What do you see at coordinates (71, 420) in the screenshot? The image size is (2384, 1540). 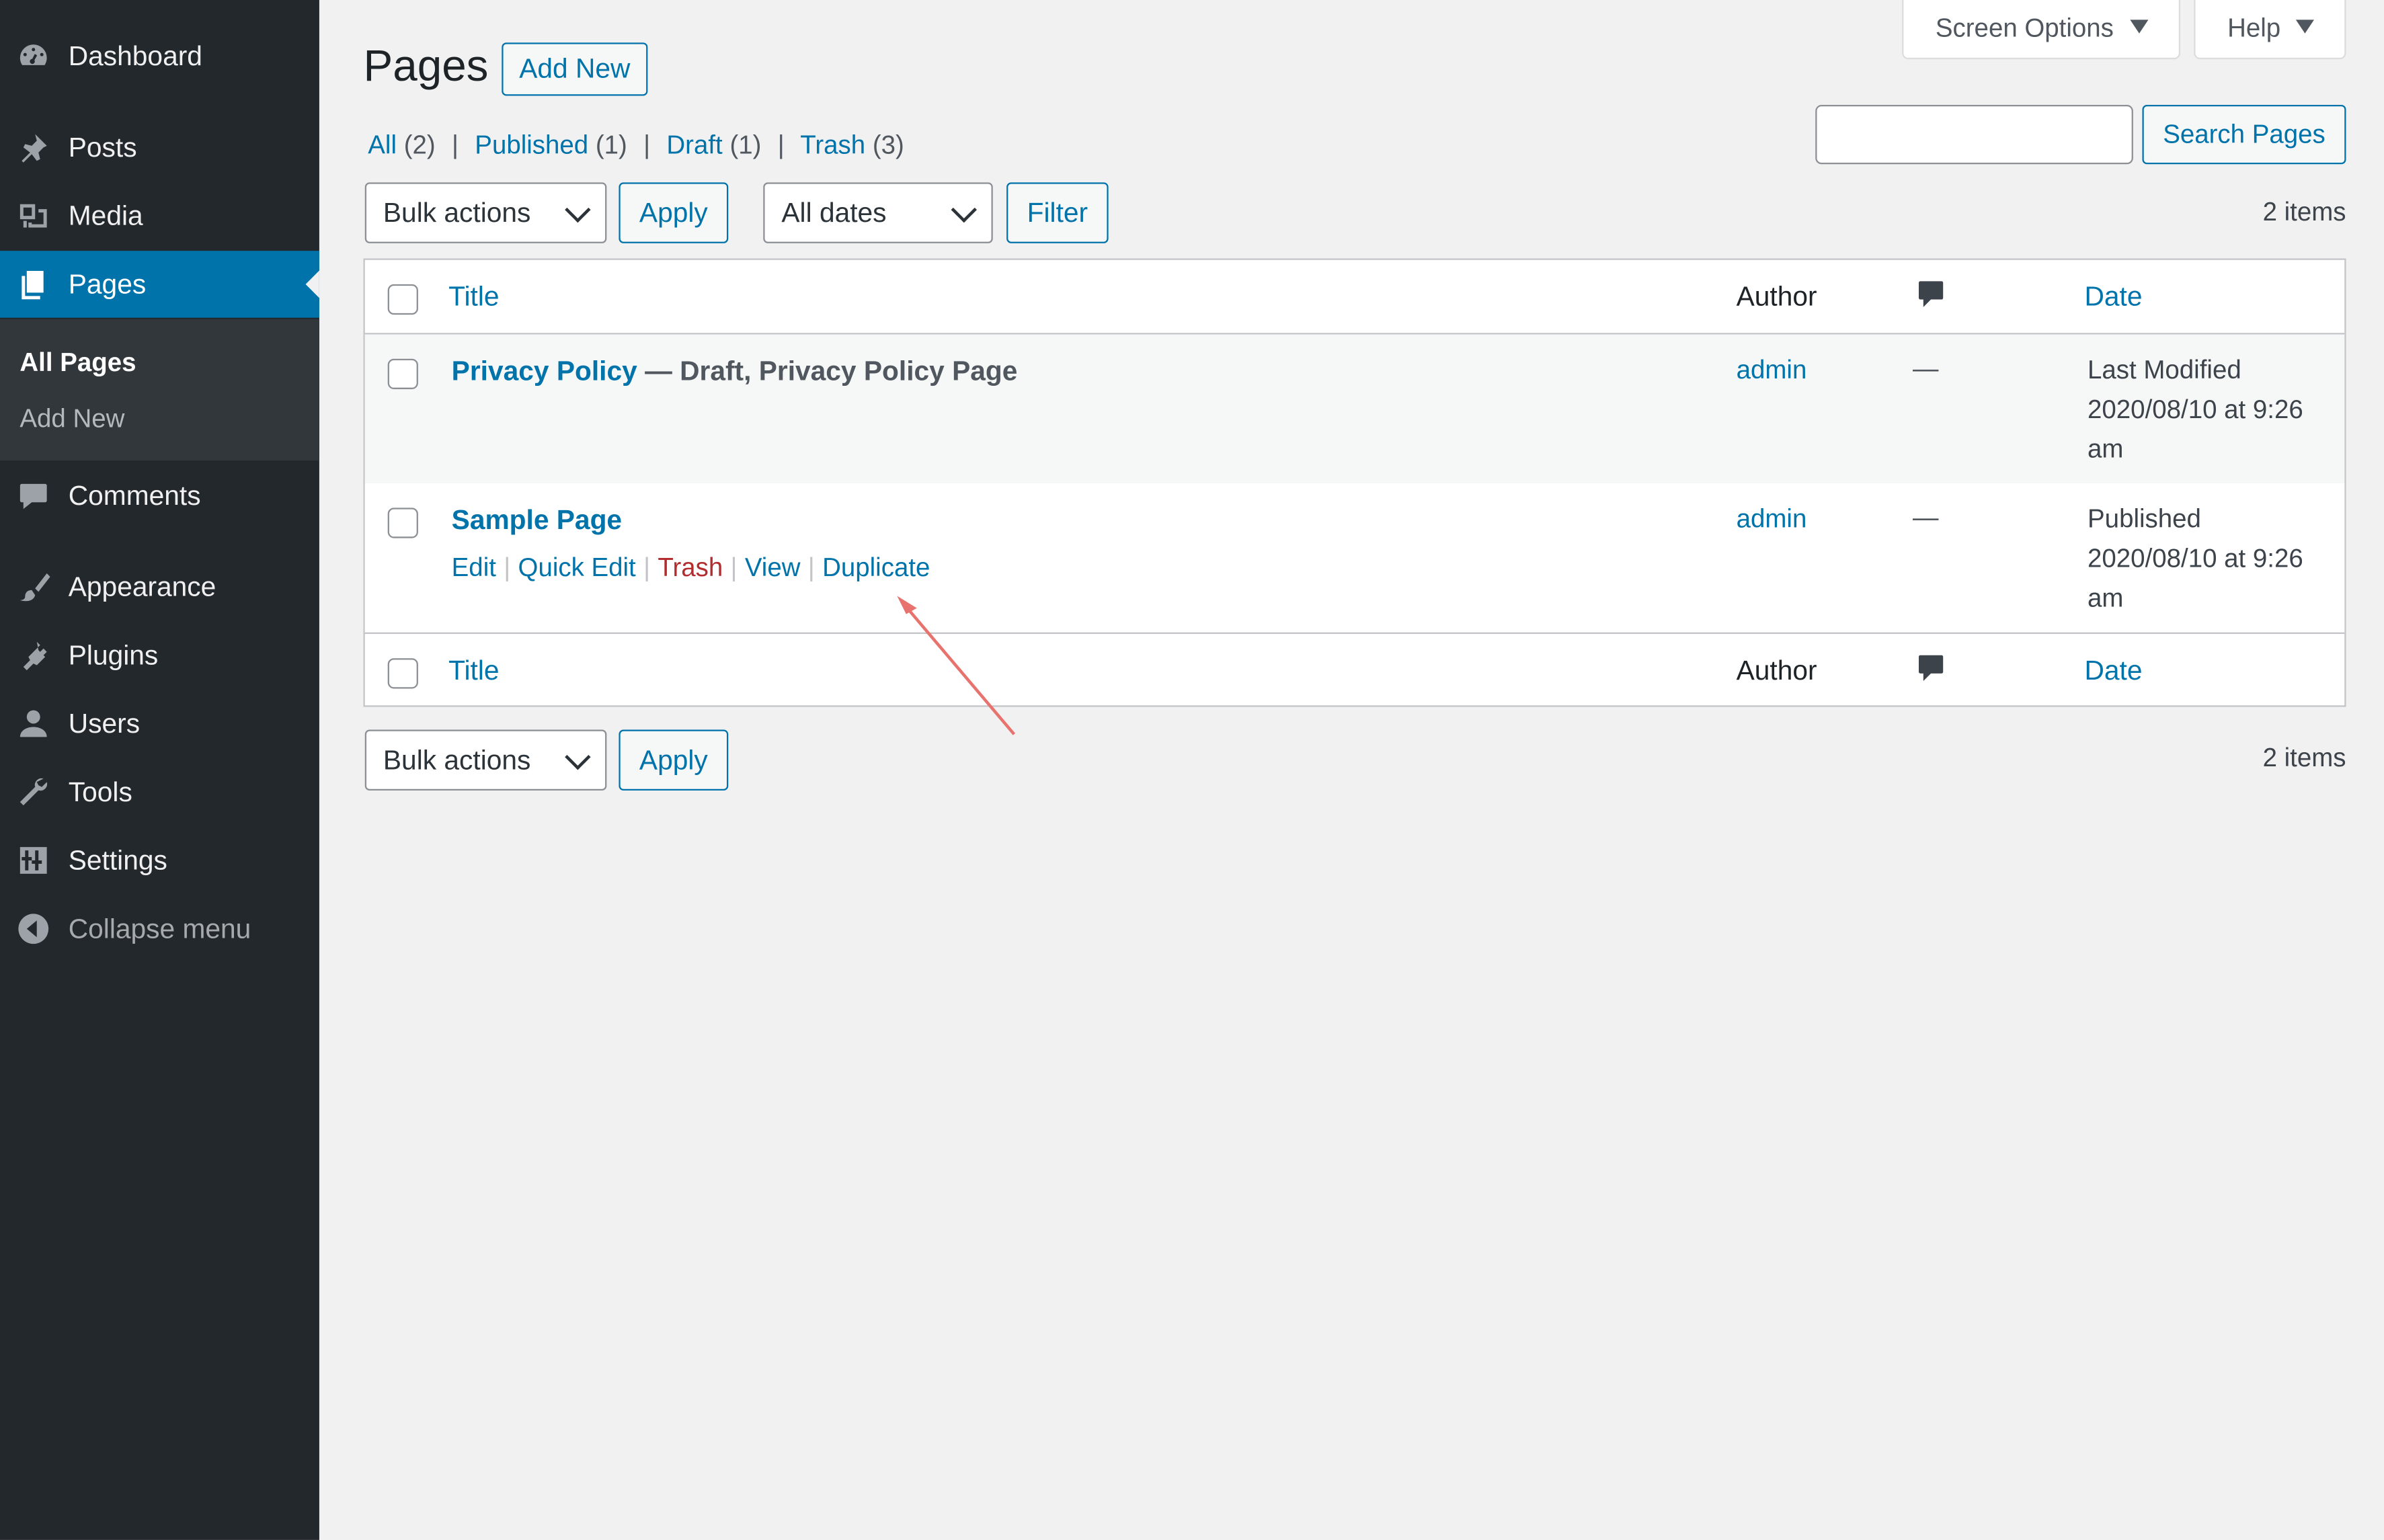 I see `submenu-item-add-new: Add New` at bounding box center [71, 420].